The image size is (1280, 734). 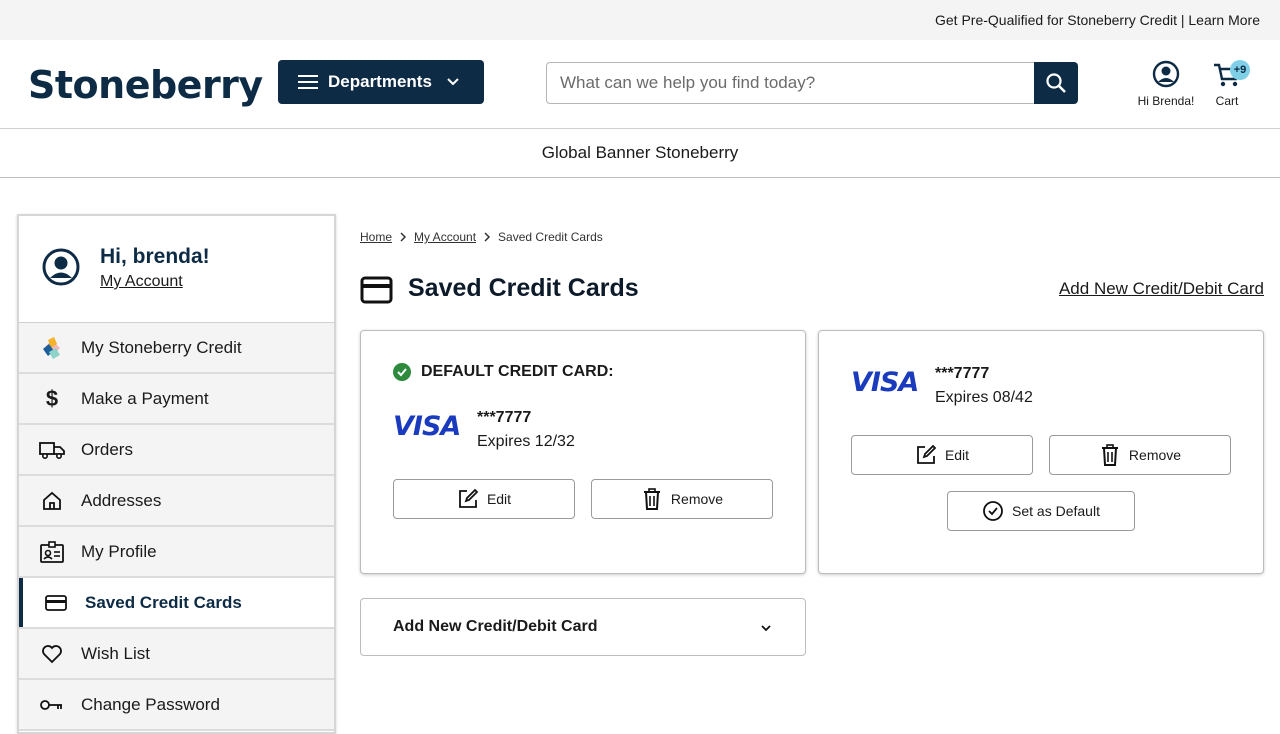 What do you see at coordinates (176, 654) in the screenshot?
I see `sidebar-item-wish-list: Wish List` at bounding box center [176, 654].